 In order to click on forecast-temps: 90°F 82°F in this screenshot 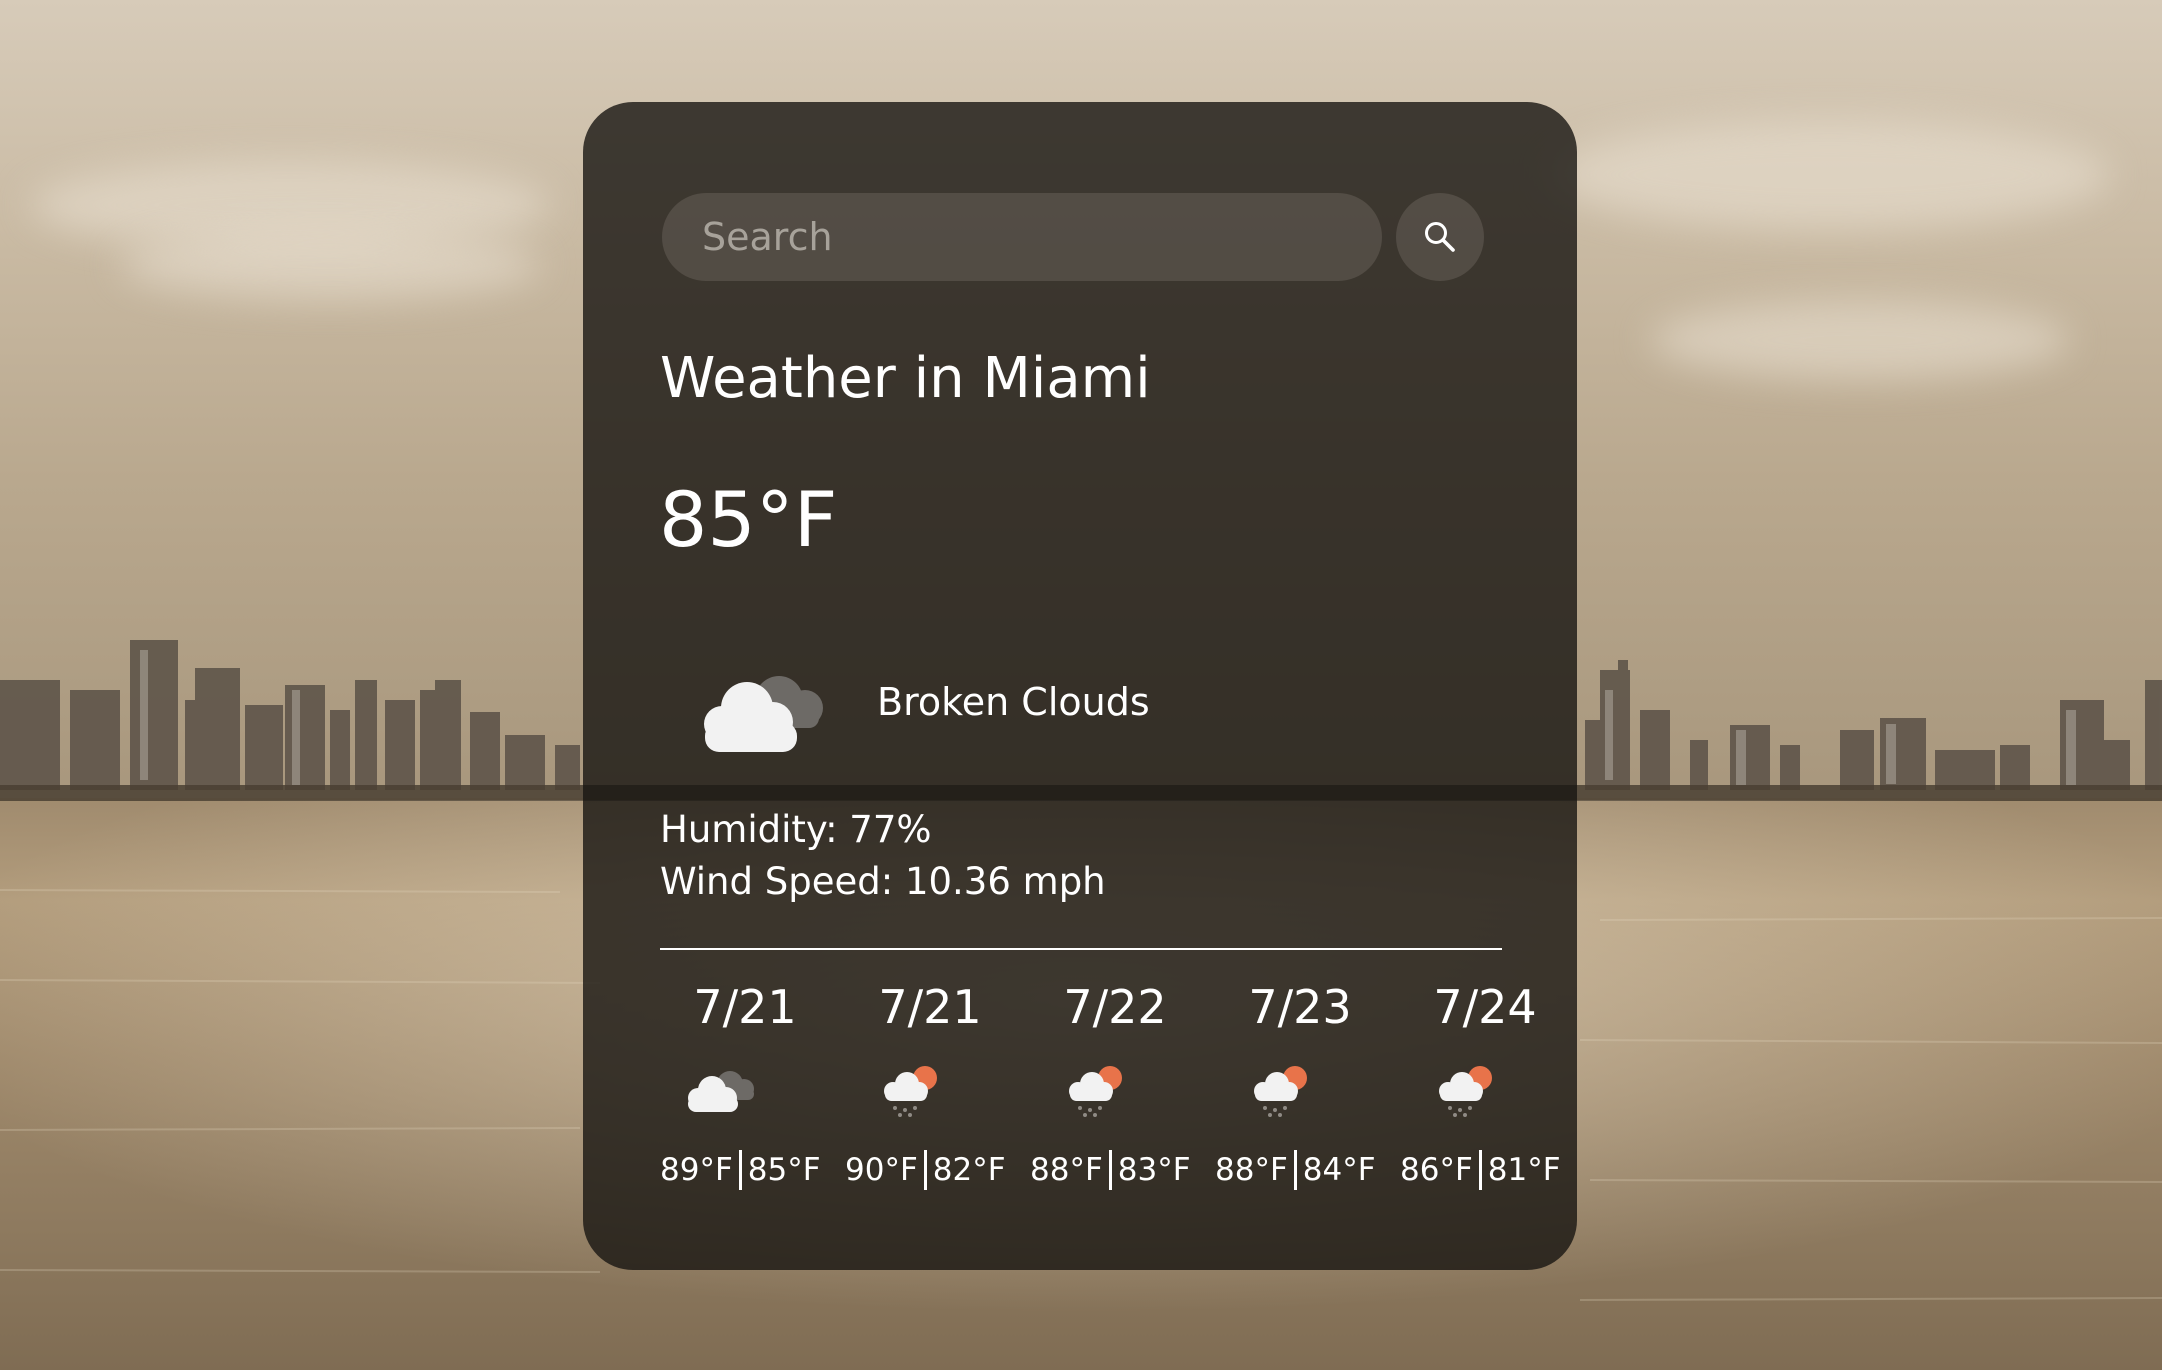, I will do `click(930, 1170)`.